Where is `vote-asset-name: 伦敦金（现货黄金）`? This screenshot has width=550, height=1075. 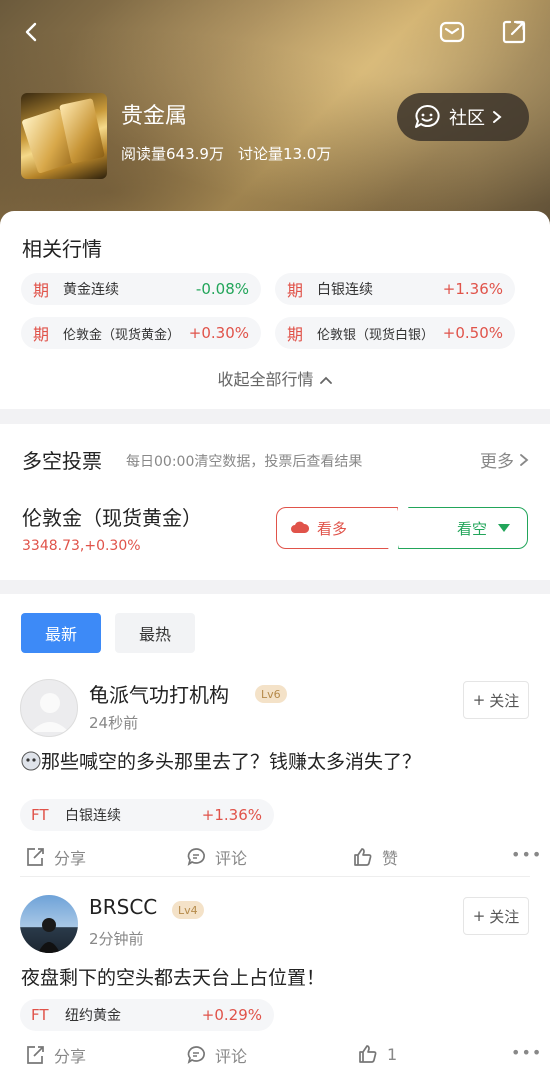 vote-asset-name: 伦敦金（现货黄金） is located at coordinates (112, 518).